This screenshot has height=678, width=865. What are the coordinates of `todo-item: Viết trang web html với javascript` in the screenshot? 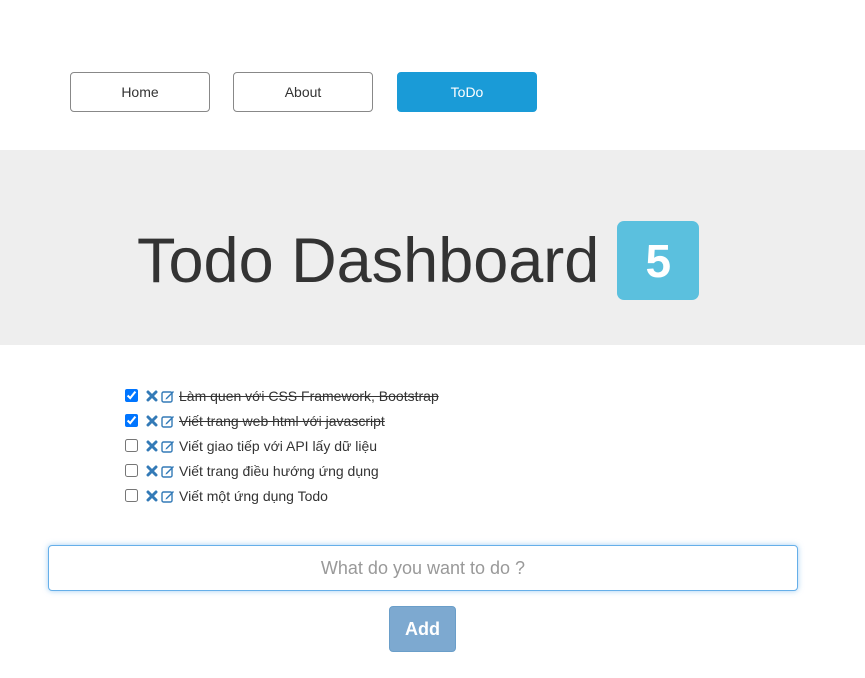 It's located at (281, 420).